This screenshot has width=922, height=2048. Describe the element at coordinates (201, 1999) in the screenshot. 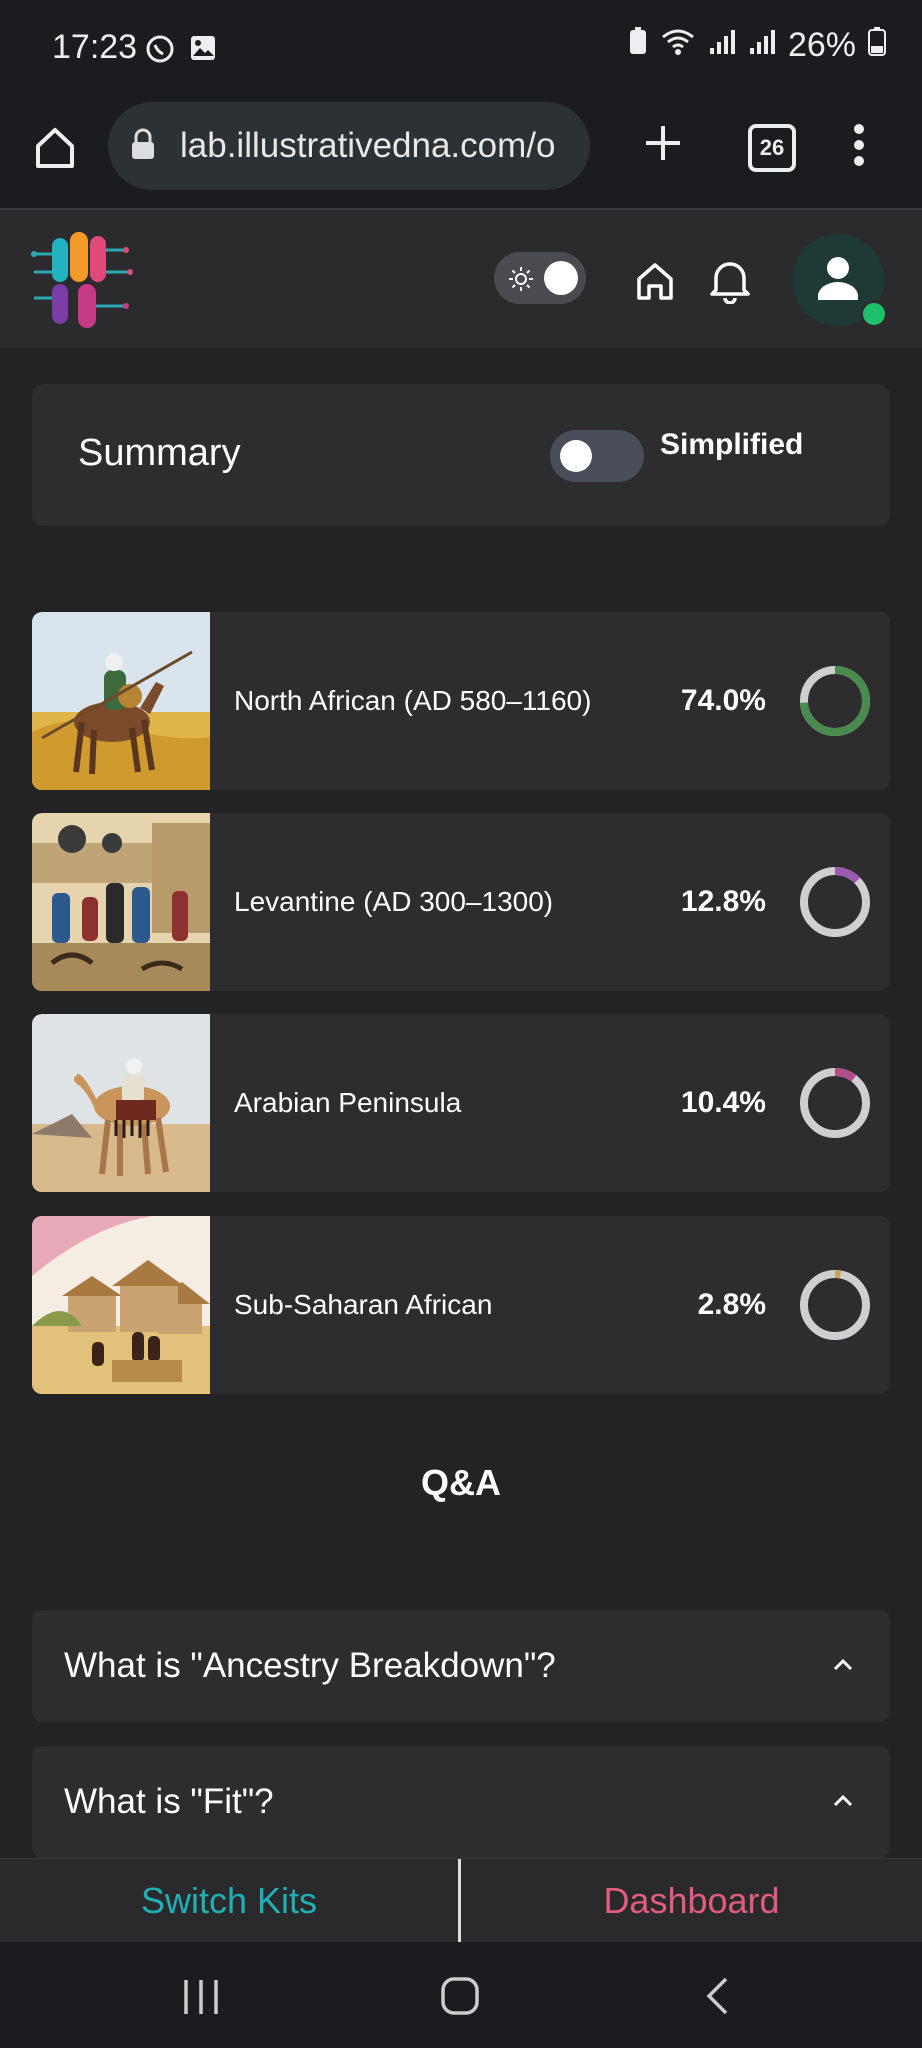

I see `recent-apps-icon` at that location.